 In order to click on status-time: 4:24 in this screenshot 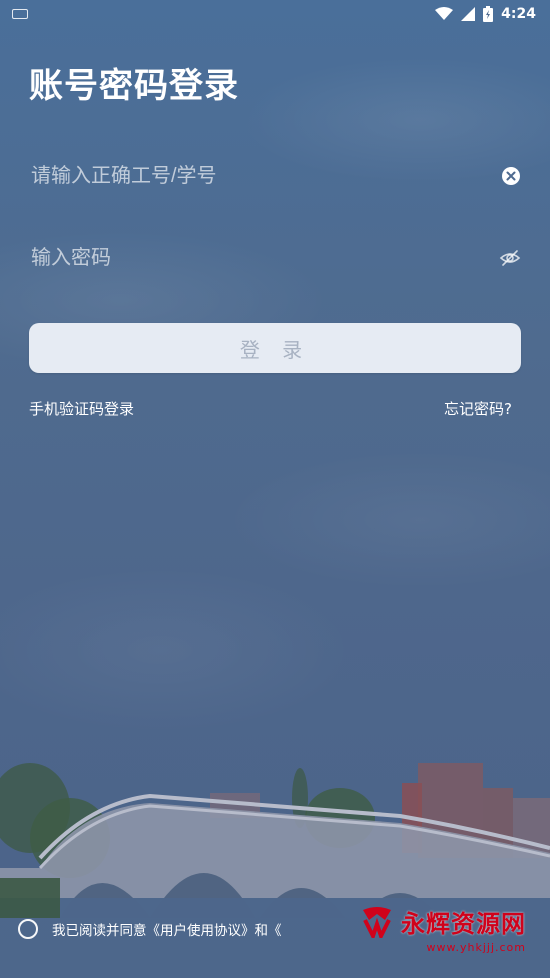, I will do `click(518, 14)`.